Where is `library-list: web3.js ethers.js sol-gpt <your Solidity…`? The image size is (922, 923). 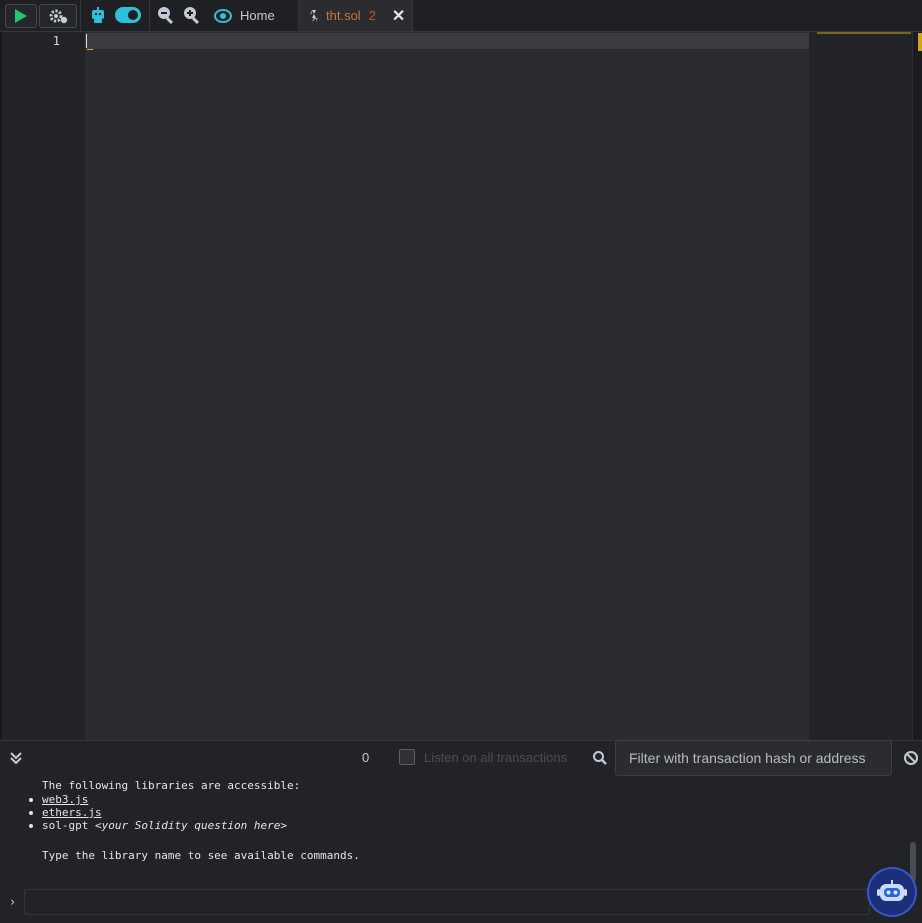
library-list: web3.js ethers.js sol-gpt <your Solidity… is located at coordinates (156, 812).